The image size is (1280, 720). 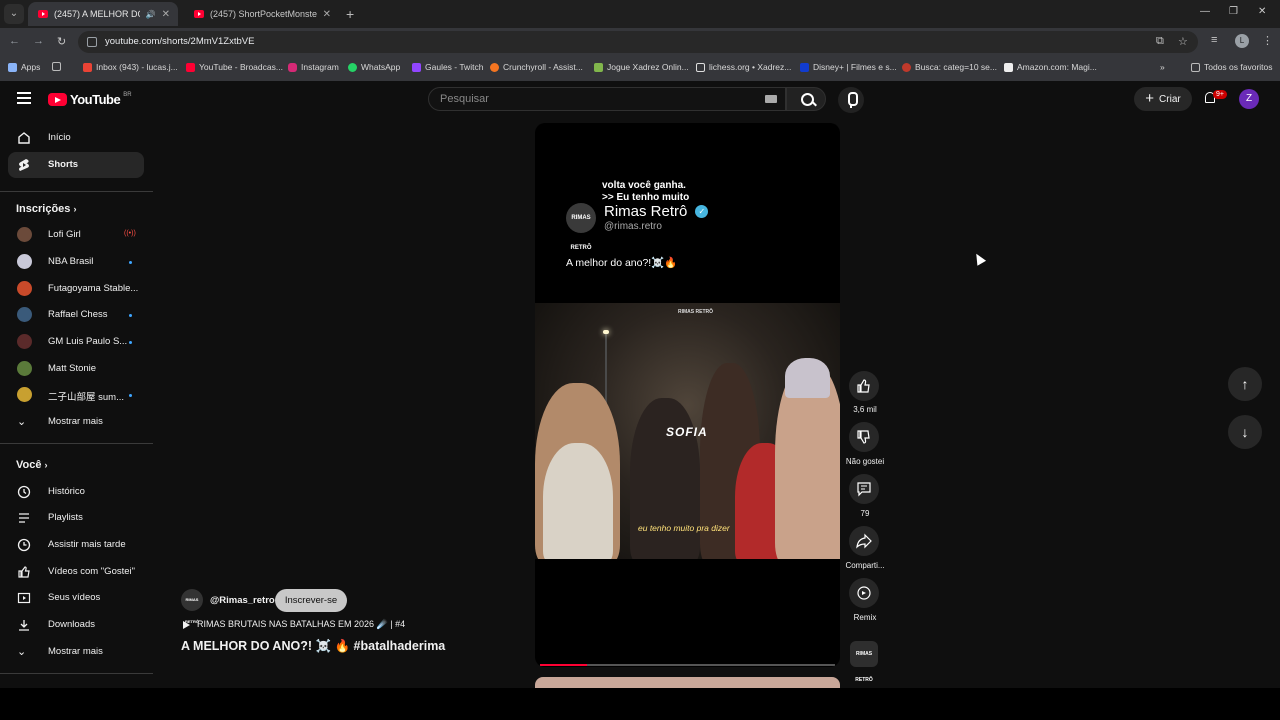 I want to click on video-subtitle: eu tenho muito pra dizer, so click(x=684, y=528).